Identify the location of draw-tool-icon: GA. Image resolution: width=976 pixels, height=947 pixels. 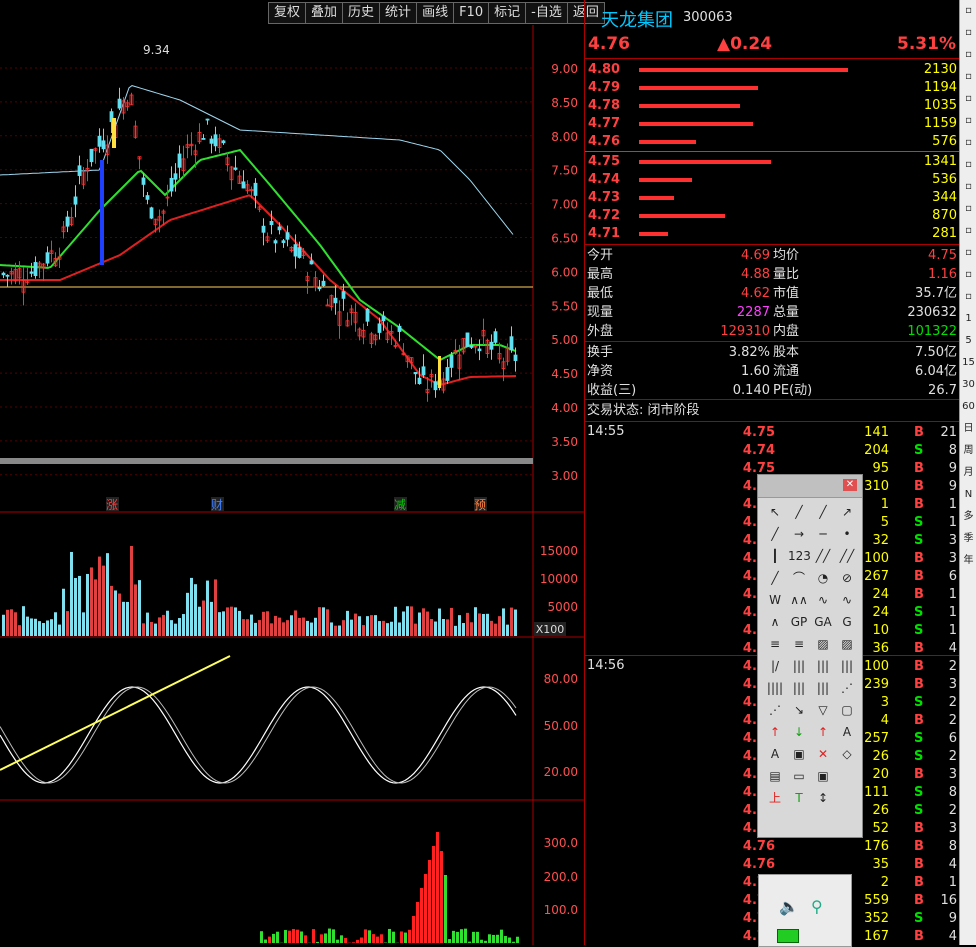
(823, 622).